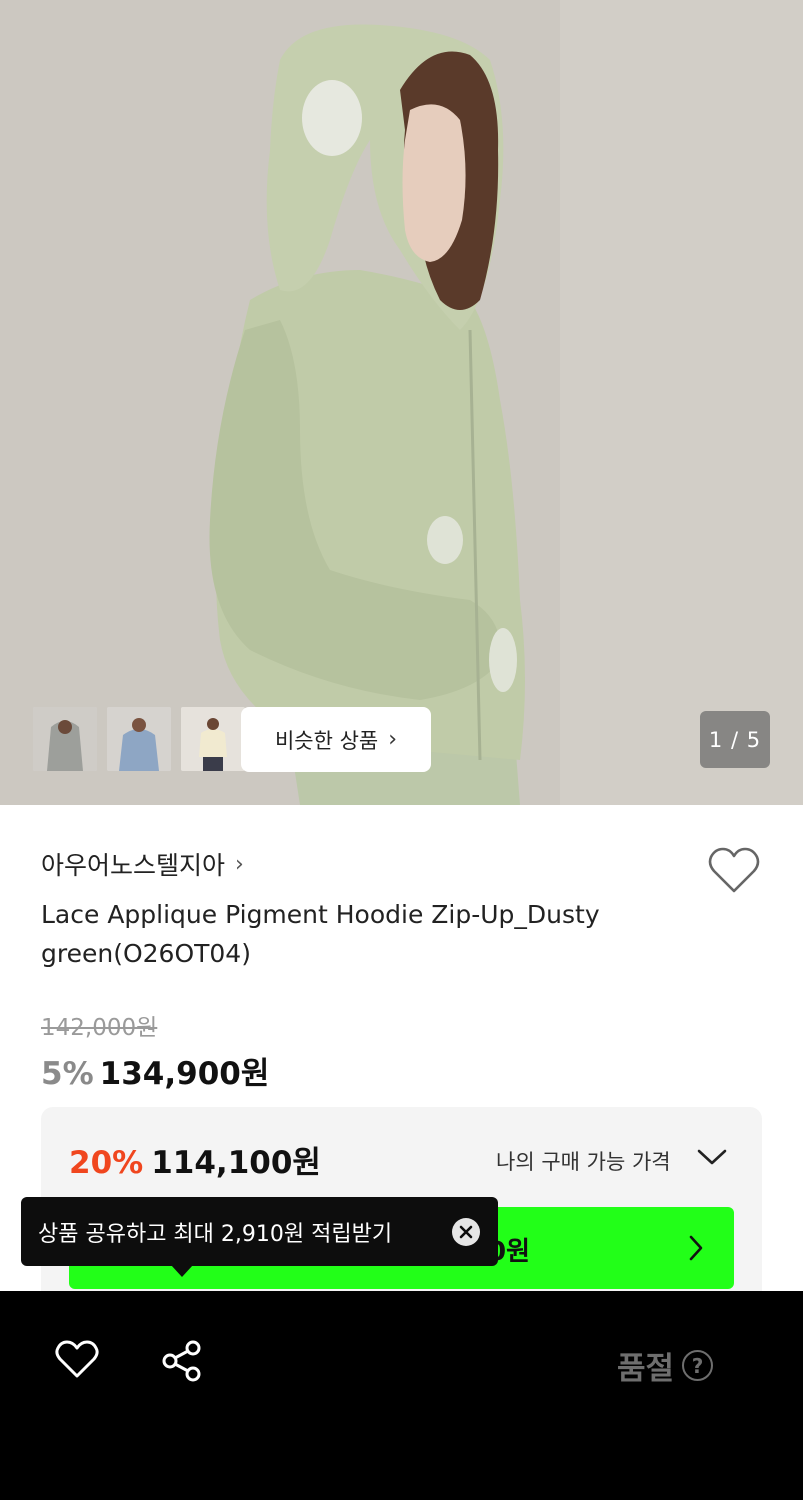 Image resolution: width=803 pixels, height=1500 pixels. I want to click on share-reward-tooltip: 상품 공유하고 최대 2,910원 적립받기, so click(259, 1237).